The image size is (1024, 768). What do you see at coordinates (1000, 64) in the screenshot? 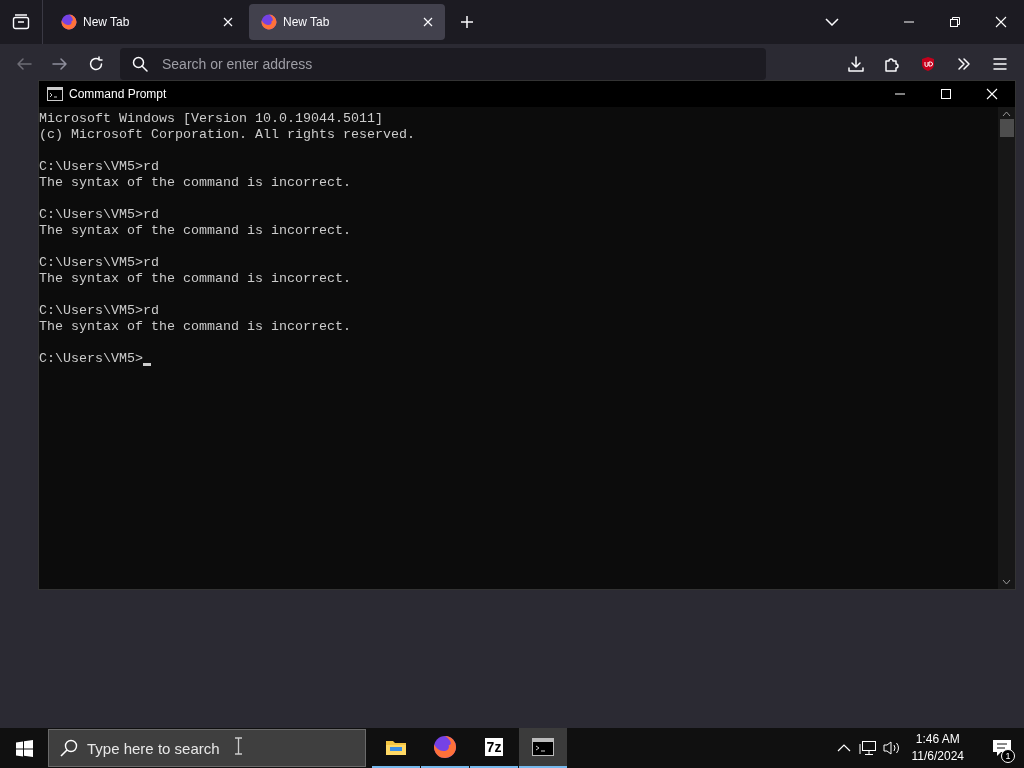
I see `menu-icon` at bounding box center [1000, 64].